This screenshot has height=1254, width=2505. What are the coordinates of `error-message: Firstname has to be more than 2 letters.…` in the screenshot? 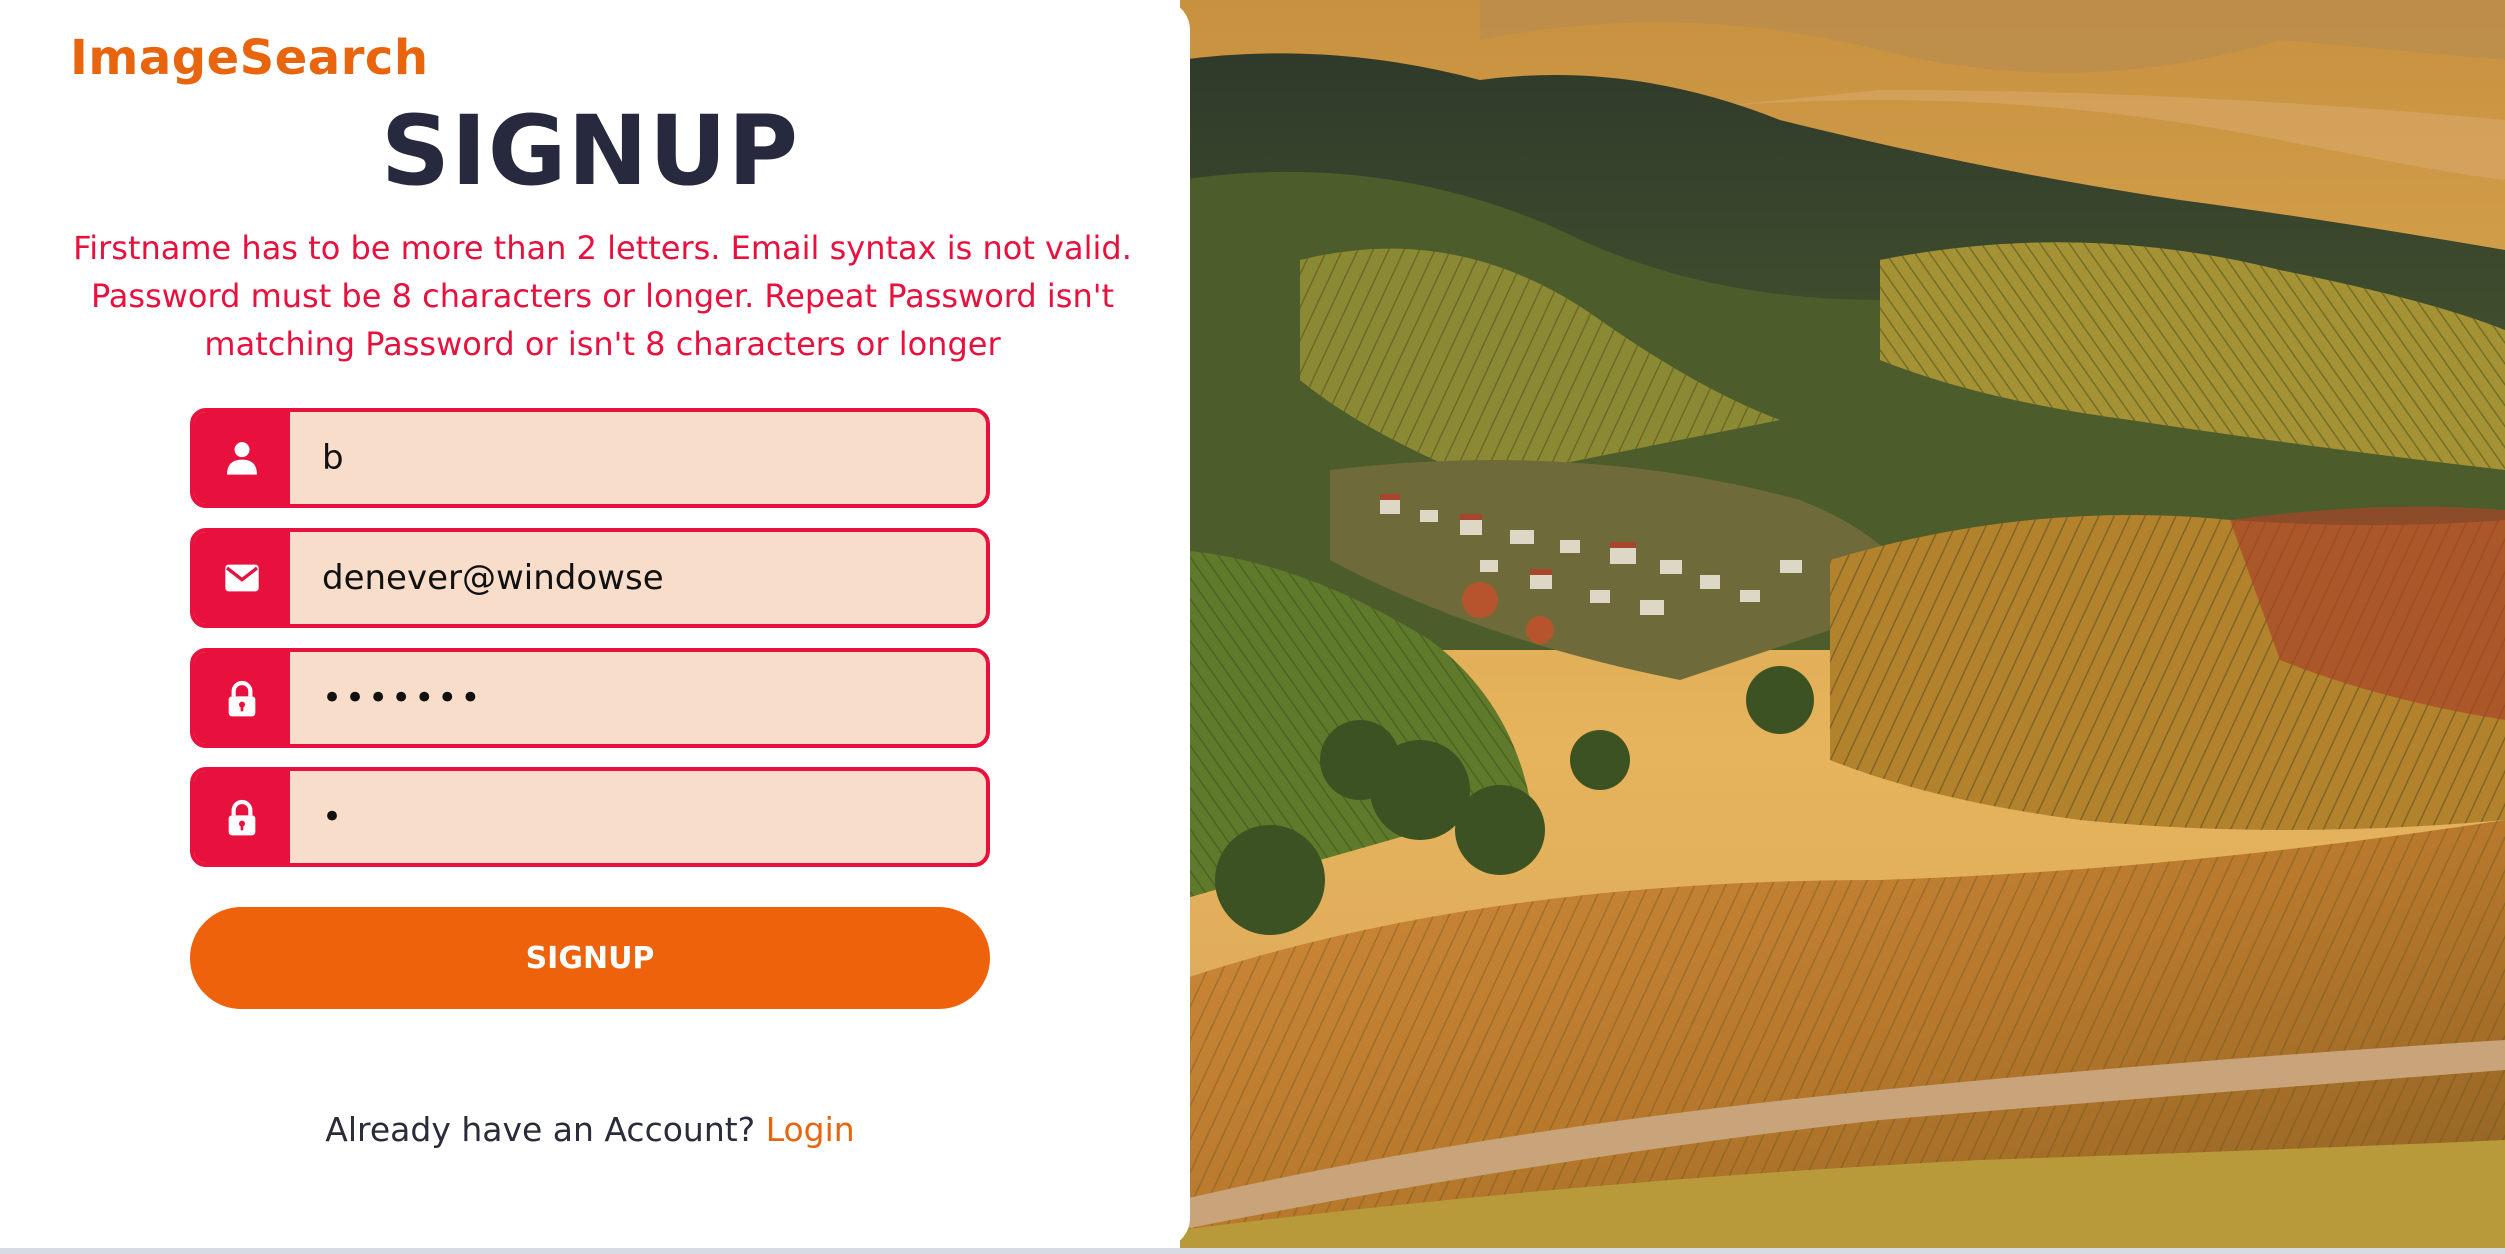 It's located at (602, 296).